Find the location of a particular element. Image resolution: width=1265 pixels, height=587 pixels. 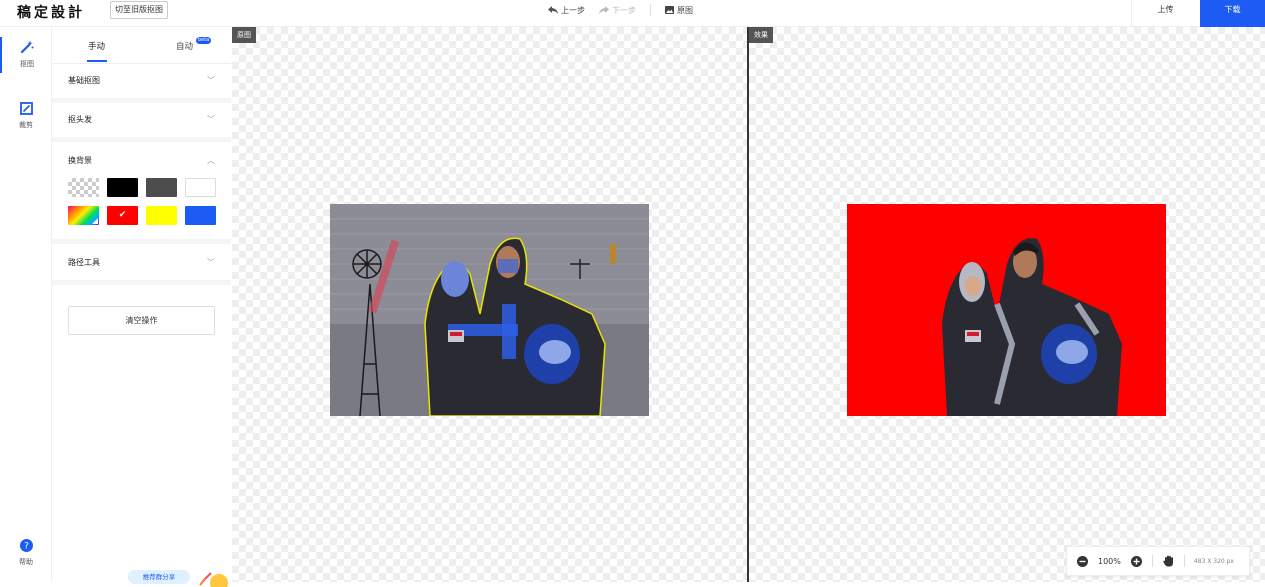

redo-icon is located at coordinates (604, 10).